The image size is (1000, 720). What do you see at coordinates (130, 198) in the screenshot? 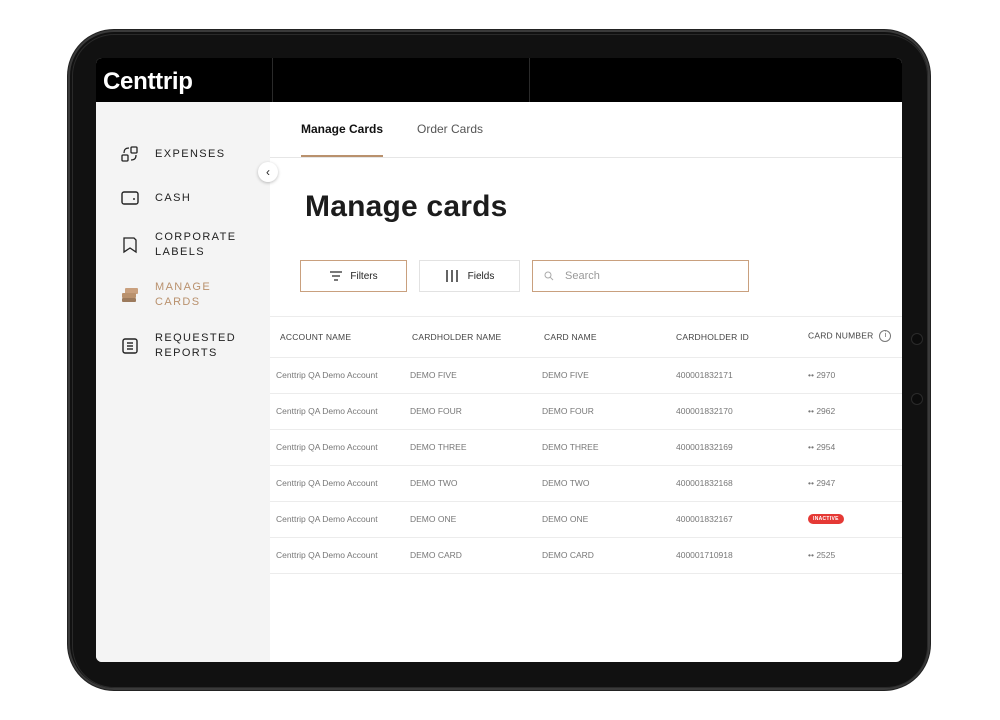
I see `wallet-icon` at bounding box center [130, 198].